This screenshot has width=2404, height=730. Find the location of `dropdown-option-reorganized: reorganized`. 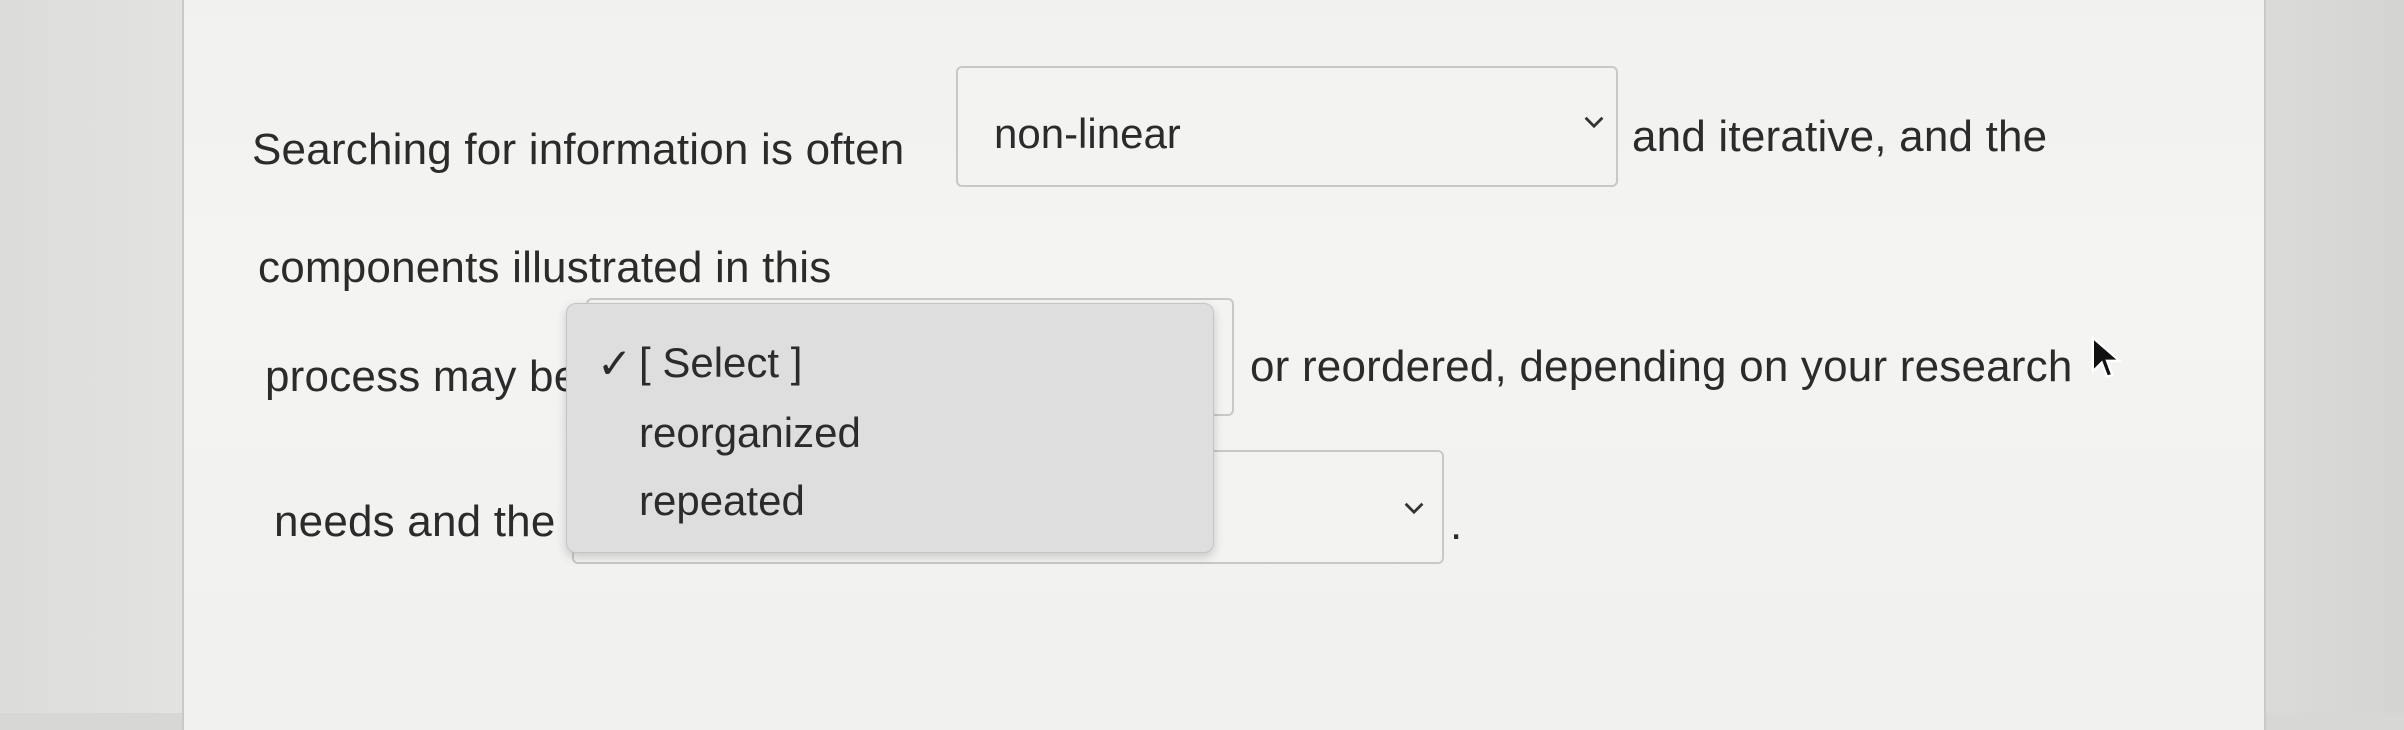

dropdown-option-reorganized: reorganized is located at coordinates (750, 433).